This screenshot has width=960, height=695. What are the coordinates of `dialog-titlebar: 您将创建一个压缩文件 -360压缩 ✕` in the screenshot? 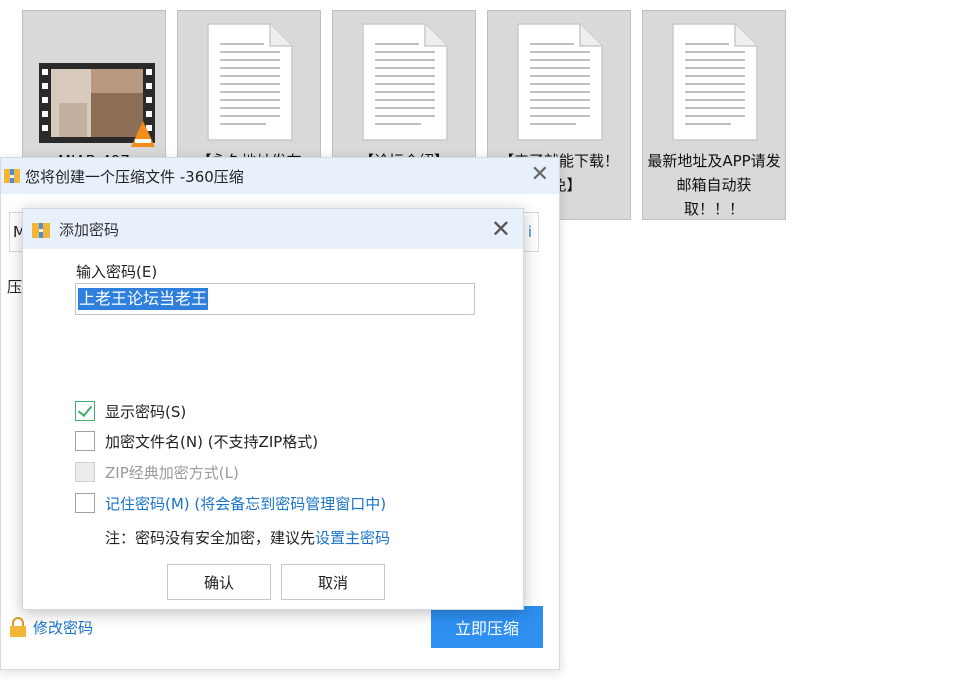 It's located at (280, 176).